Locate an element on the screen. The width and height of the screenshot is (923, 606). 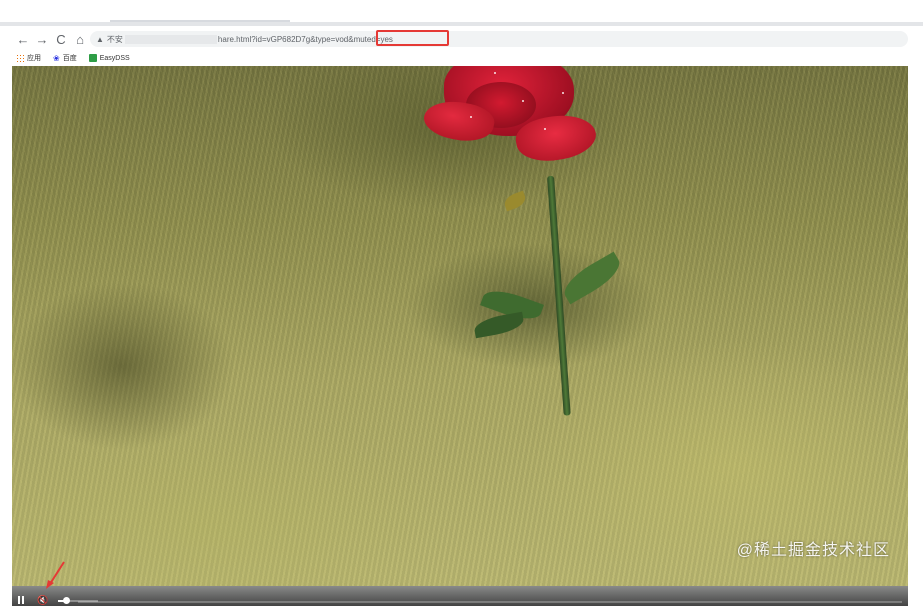
bookmark-apps: 应用 is located at coordinates (28, 58).